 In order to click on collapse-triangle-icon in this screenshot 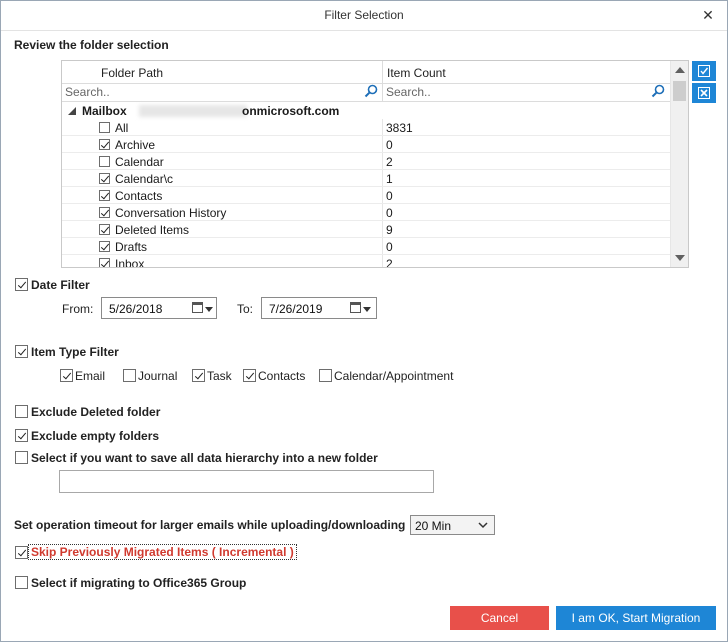, I will do `click(72, 111)`.